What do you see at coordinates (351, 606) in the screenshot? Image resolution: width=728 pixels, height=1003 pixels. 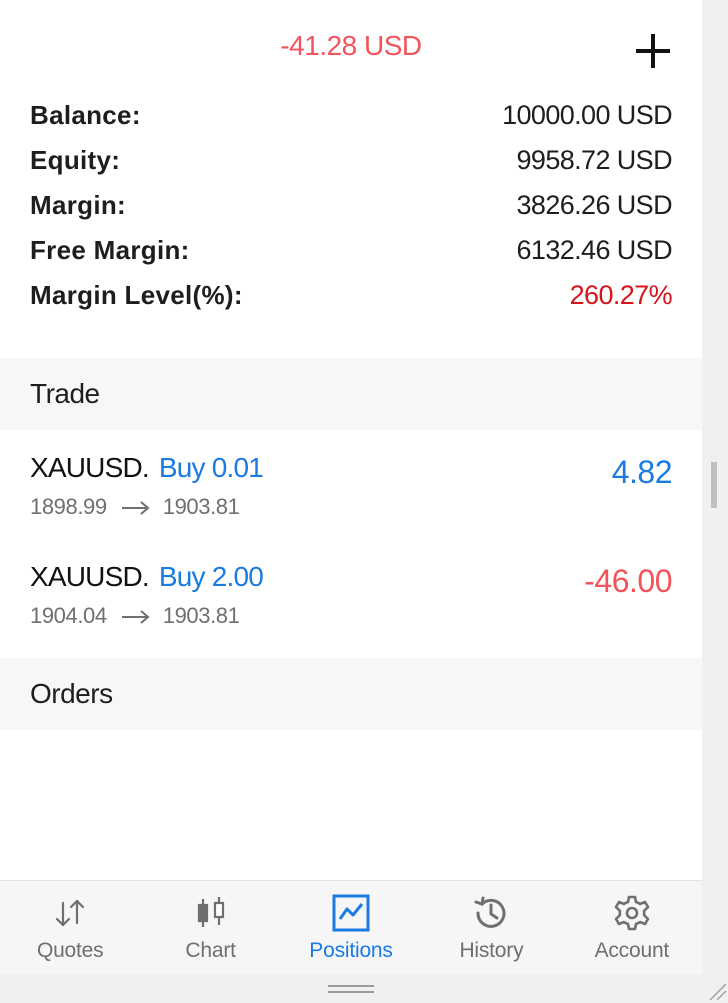 I see `position-row: XAUUSD. Buy 2.00 1904.04 1903.81 -46.00` at bounding box center [351, 606].